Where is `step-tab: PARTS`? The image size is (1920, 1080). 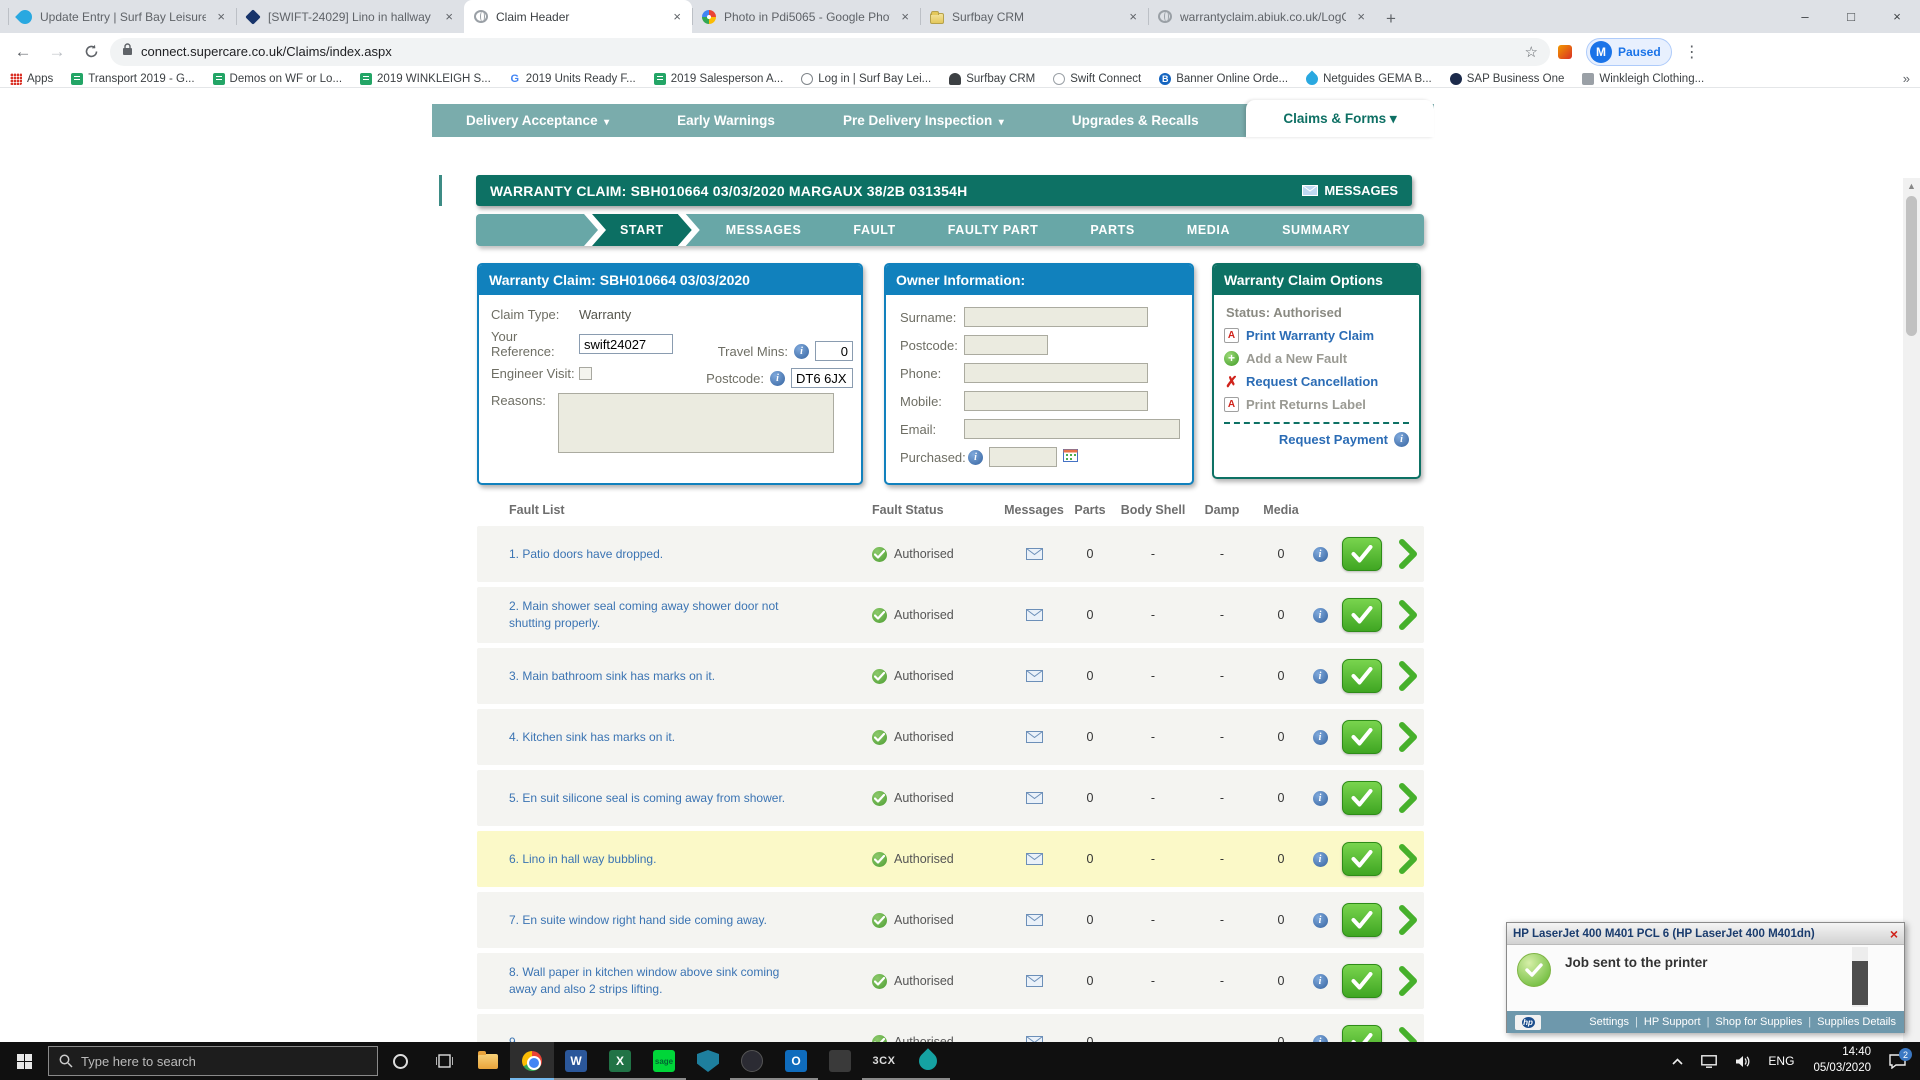
step-tab: PARTS is located at coordinates (1112, 230).